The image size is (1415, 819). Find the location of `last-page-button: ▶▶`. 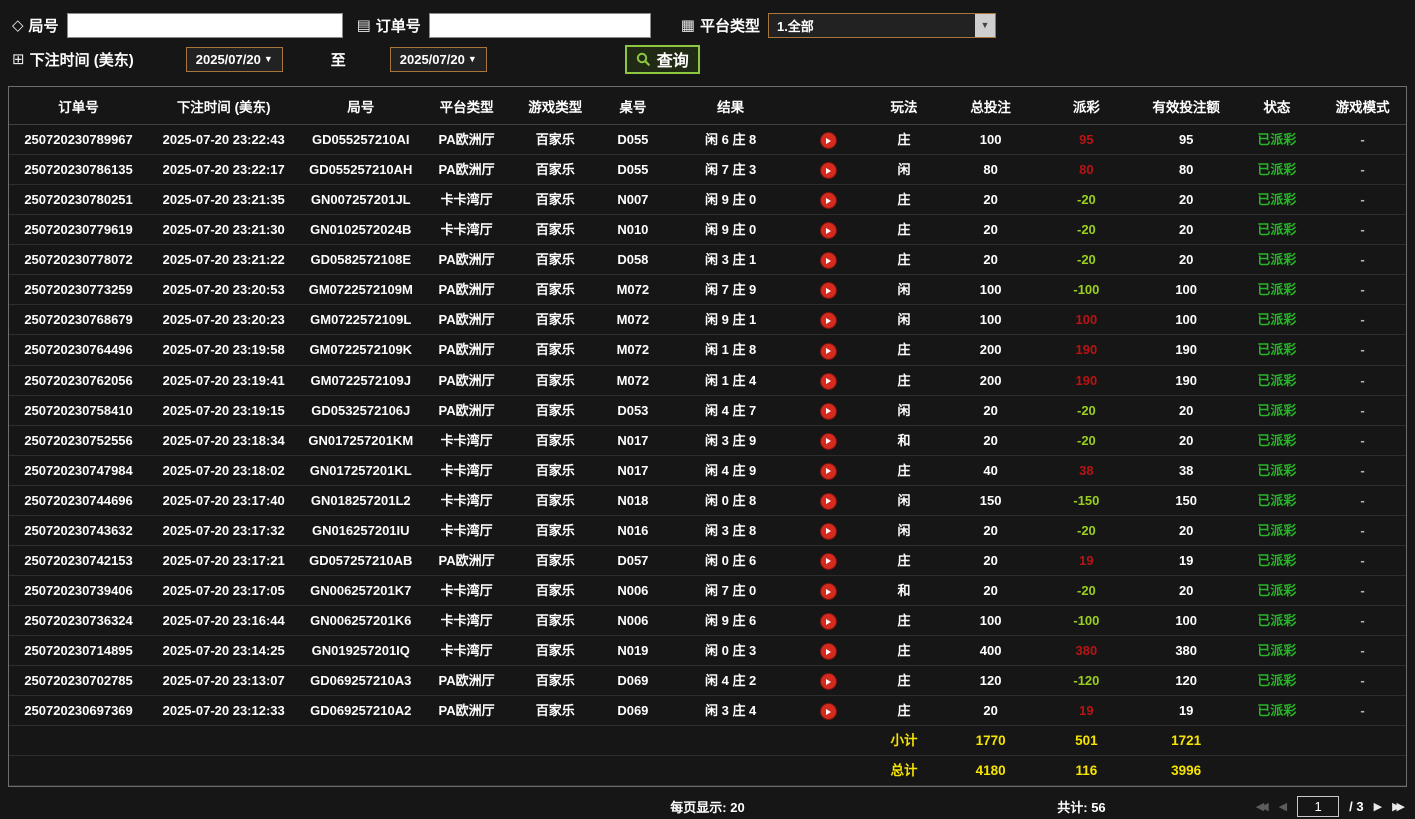

last-page-button: ▶▶ is located at coordinates (1398, 806).